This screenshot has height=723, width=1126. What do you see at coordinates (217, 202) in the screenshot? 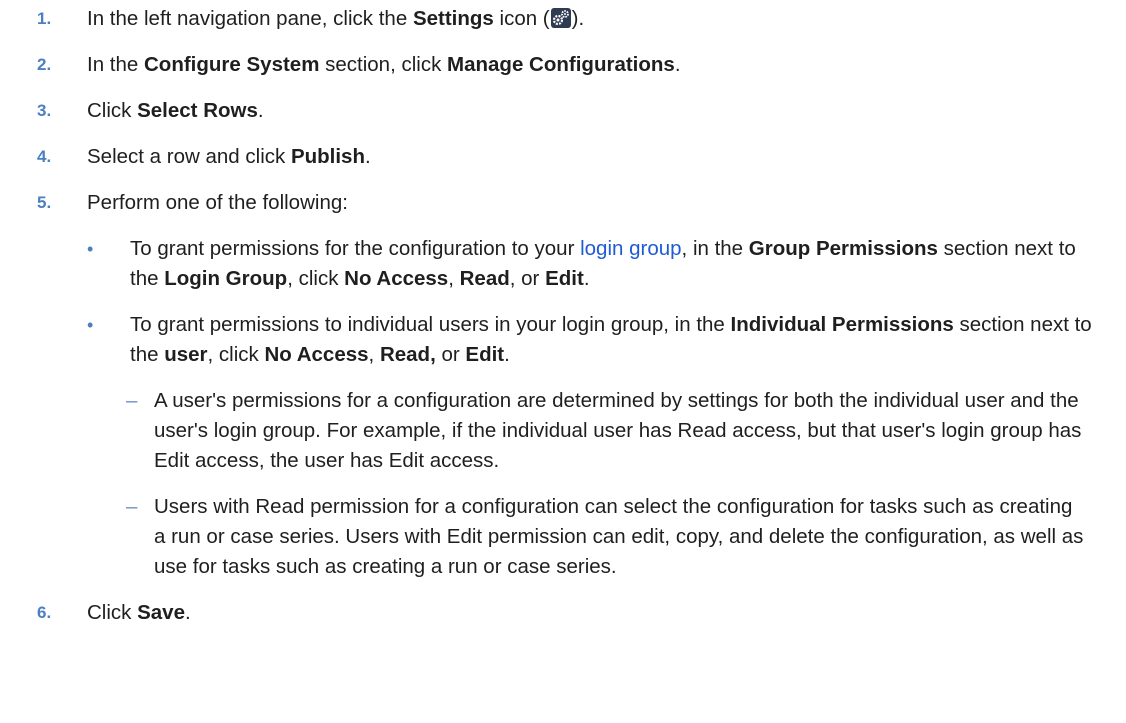
I see `step-text: Perform one of the following:` at bounding box center [217, 202].